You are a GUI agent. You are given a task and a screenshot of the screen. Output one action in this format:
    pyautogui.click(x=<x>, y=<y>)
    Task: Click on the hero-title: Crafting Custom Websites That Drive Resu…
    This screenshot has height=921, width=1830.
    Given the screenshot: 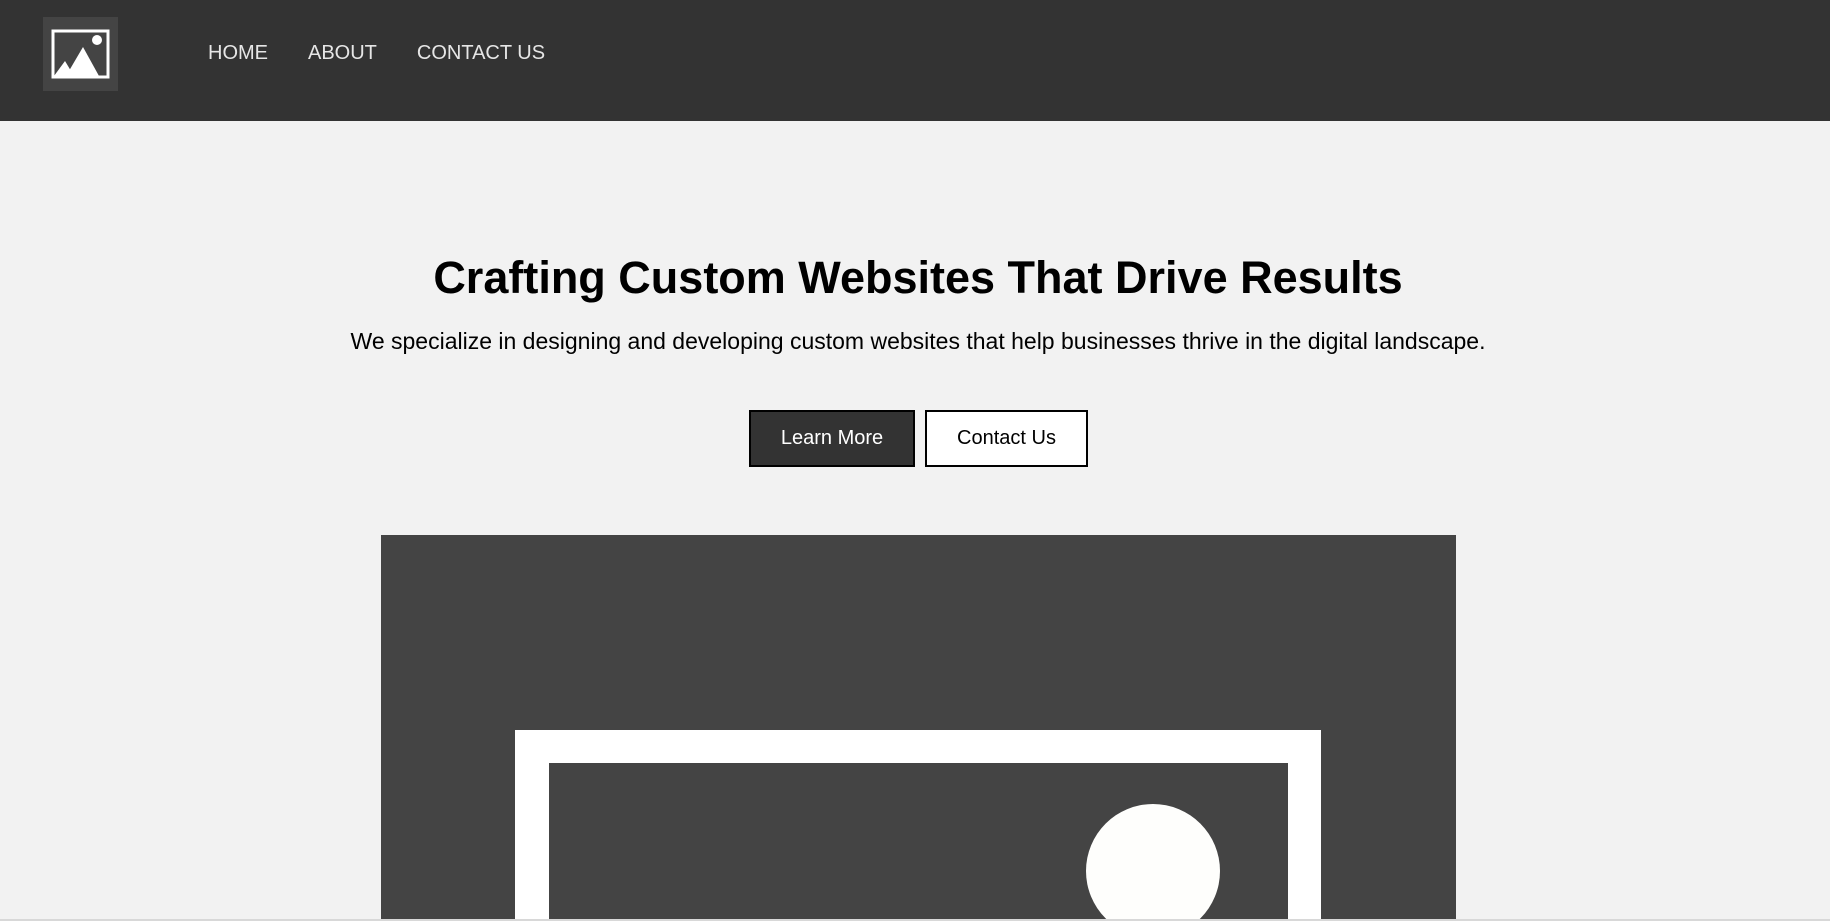 What is the action you would take?
    pyautogui.click(x=918, y=277)
    